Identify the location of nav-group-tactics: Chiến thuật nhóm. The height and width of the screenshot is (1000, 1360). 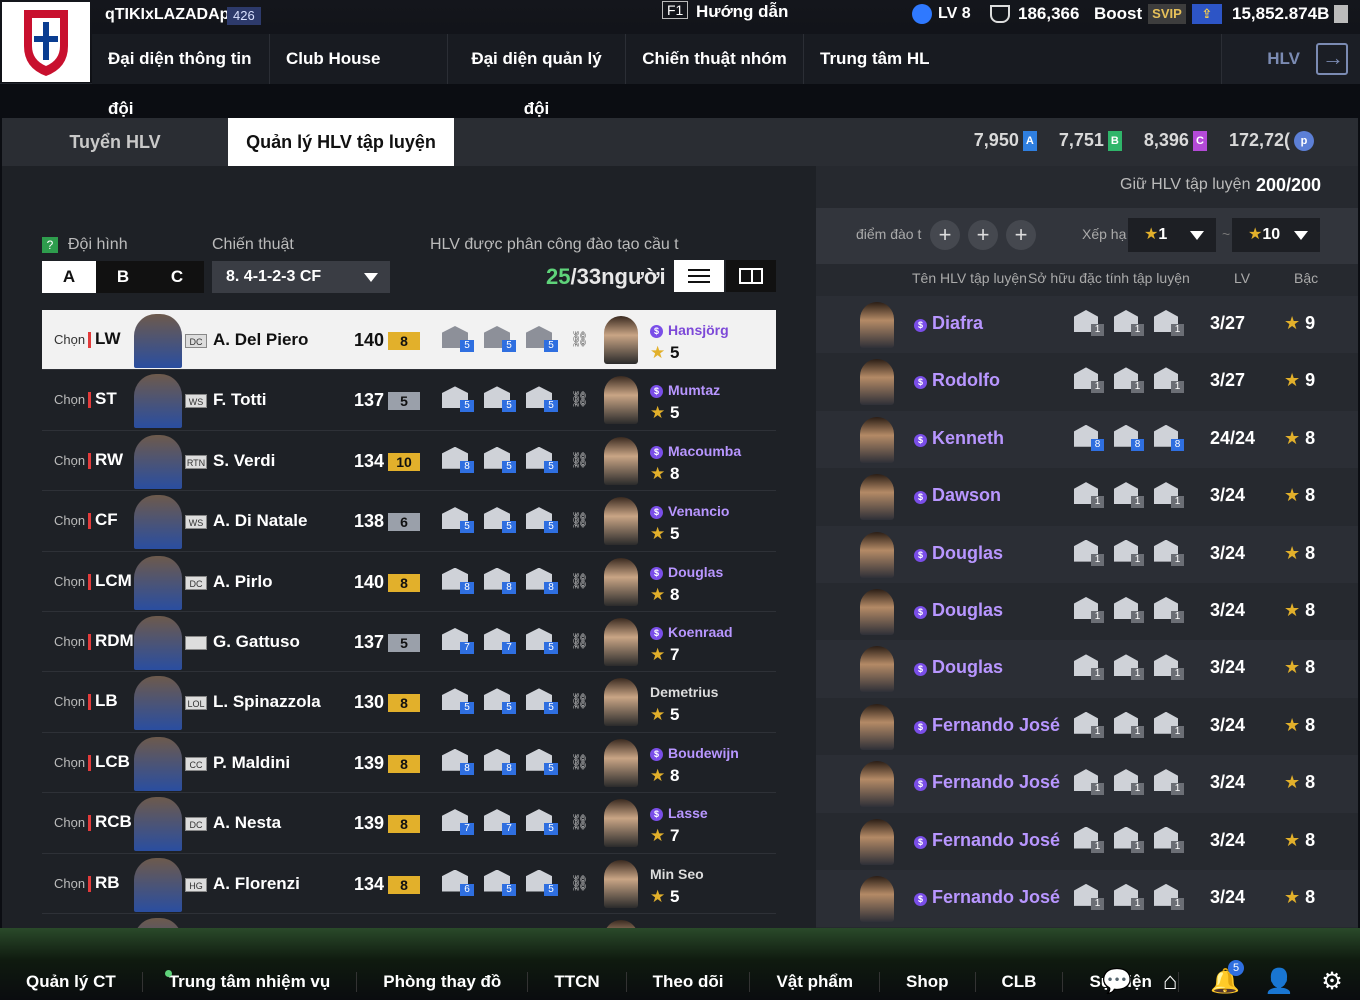
(715, 59).